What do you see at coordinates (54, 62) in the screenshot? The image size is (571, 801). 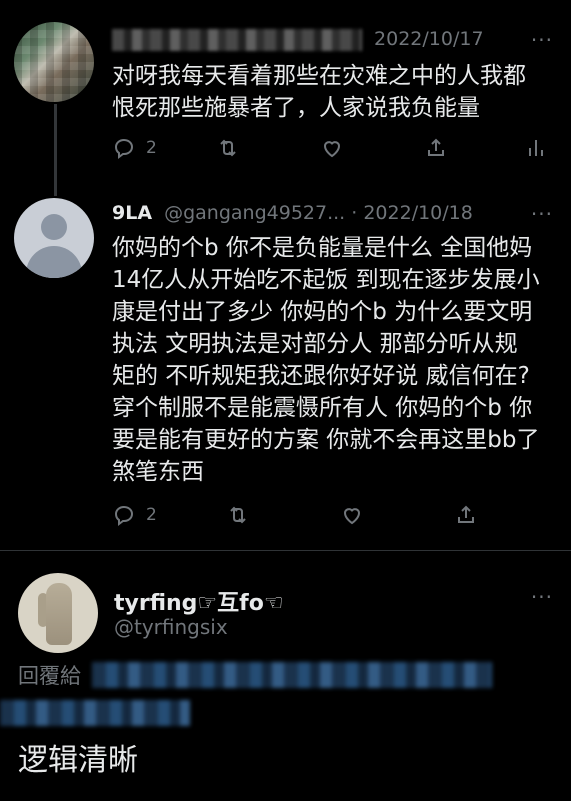 I see `avatar-blurred` at bounding box center [54, 62].